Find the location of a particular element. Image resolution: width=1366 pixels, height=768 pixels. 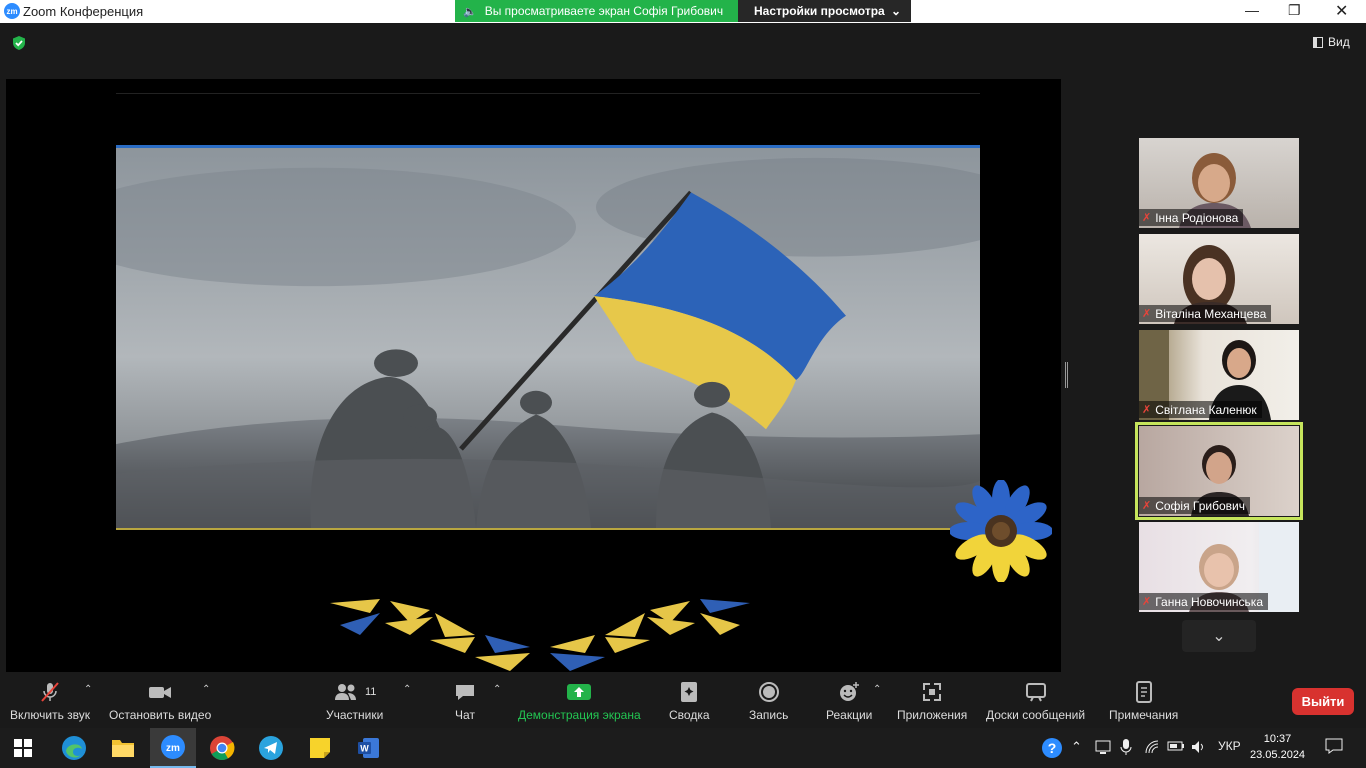

windows-taskbar: zm W ? ⌃ УКР is located at coordinates (683, 748).